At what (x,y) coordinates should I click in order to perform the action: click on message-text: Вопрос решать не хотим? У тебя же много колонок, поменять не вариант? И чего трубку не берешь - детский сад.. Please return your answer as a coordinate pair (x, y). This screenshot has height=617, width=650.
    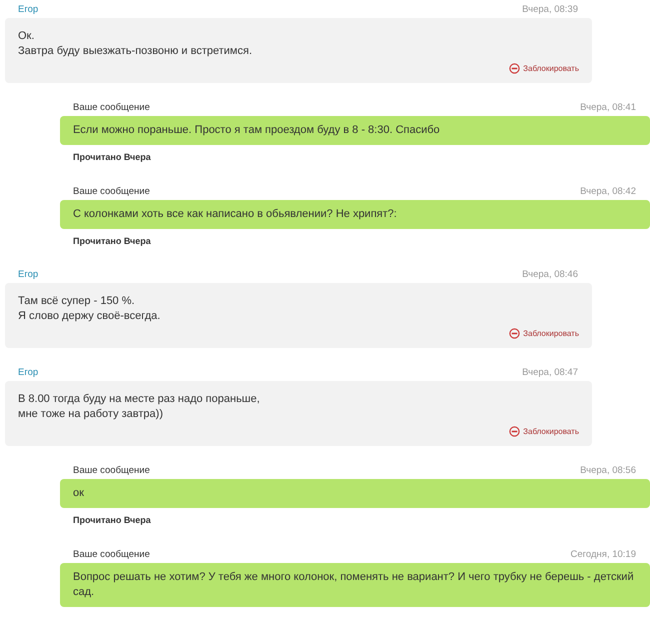
    Looking at the image, I should click on (354, 585).